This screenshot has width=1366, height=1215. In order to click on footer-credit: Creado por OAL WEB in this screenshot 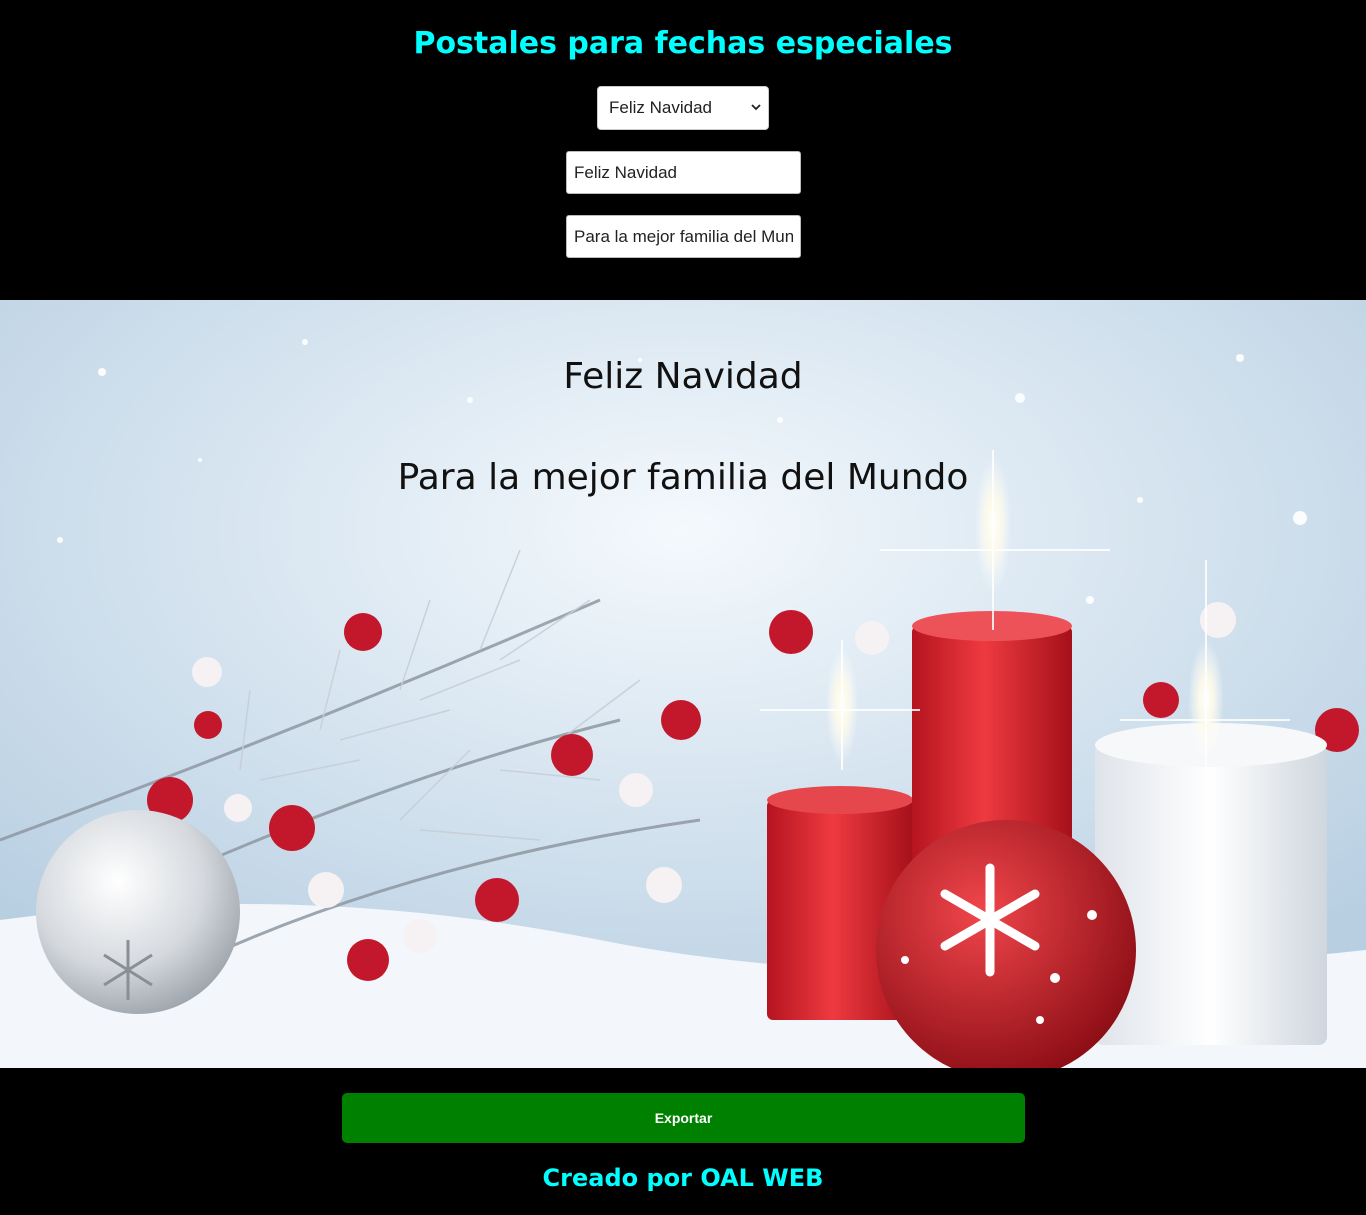, I will do `click(683, 1178)`.